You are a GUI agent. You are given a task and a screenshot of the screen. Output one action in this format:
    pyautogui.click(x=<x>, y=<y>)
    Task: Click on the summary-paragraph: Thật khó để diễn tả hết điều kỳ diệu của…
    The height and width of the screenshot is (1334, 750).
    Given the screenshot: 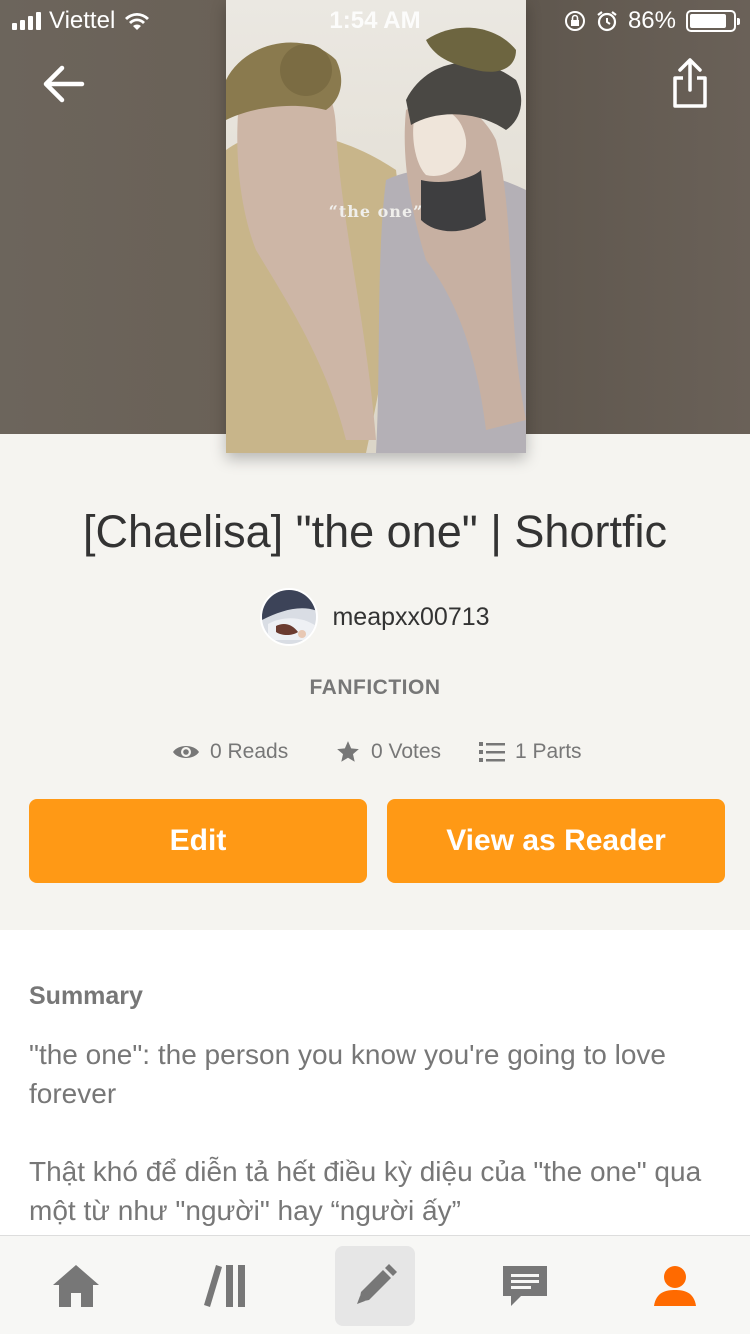 What is the action you would take?
    pyautogui.click(x=365, y=1191)
    